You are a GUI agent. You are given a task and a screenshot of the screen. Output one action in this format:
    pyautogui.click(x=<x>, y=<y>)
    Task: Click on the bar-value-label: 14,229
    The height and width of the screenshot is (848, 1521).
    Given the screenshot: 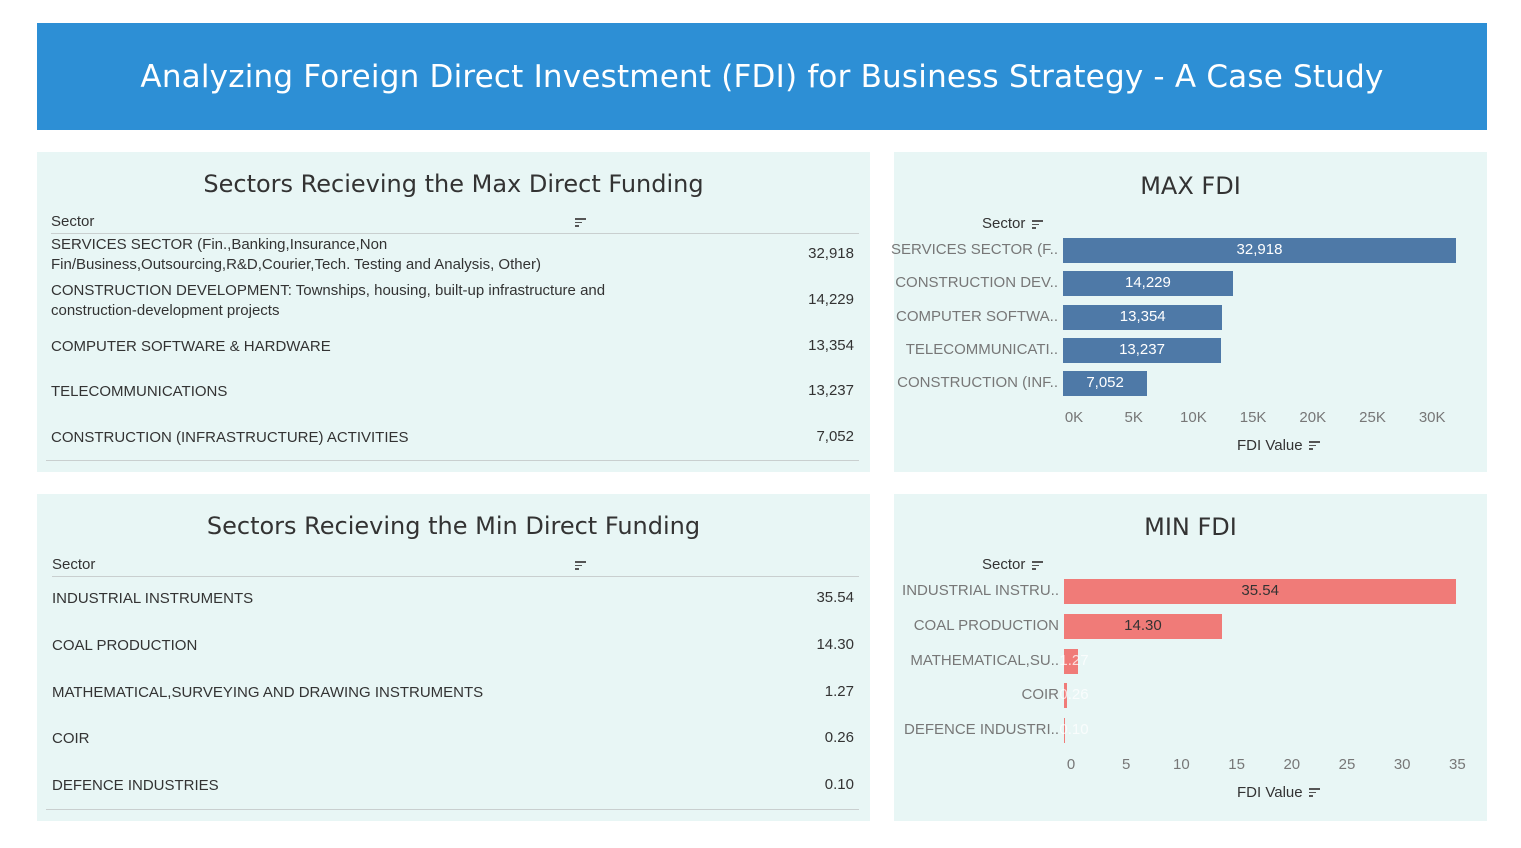 What is the action you would take?
    pyautogui.click(x=1147, y=283)
    